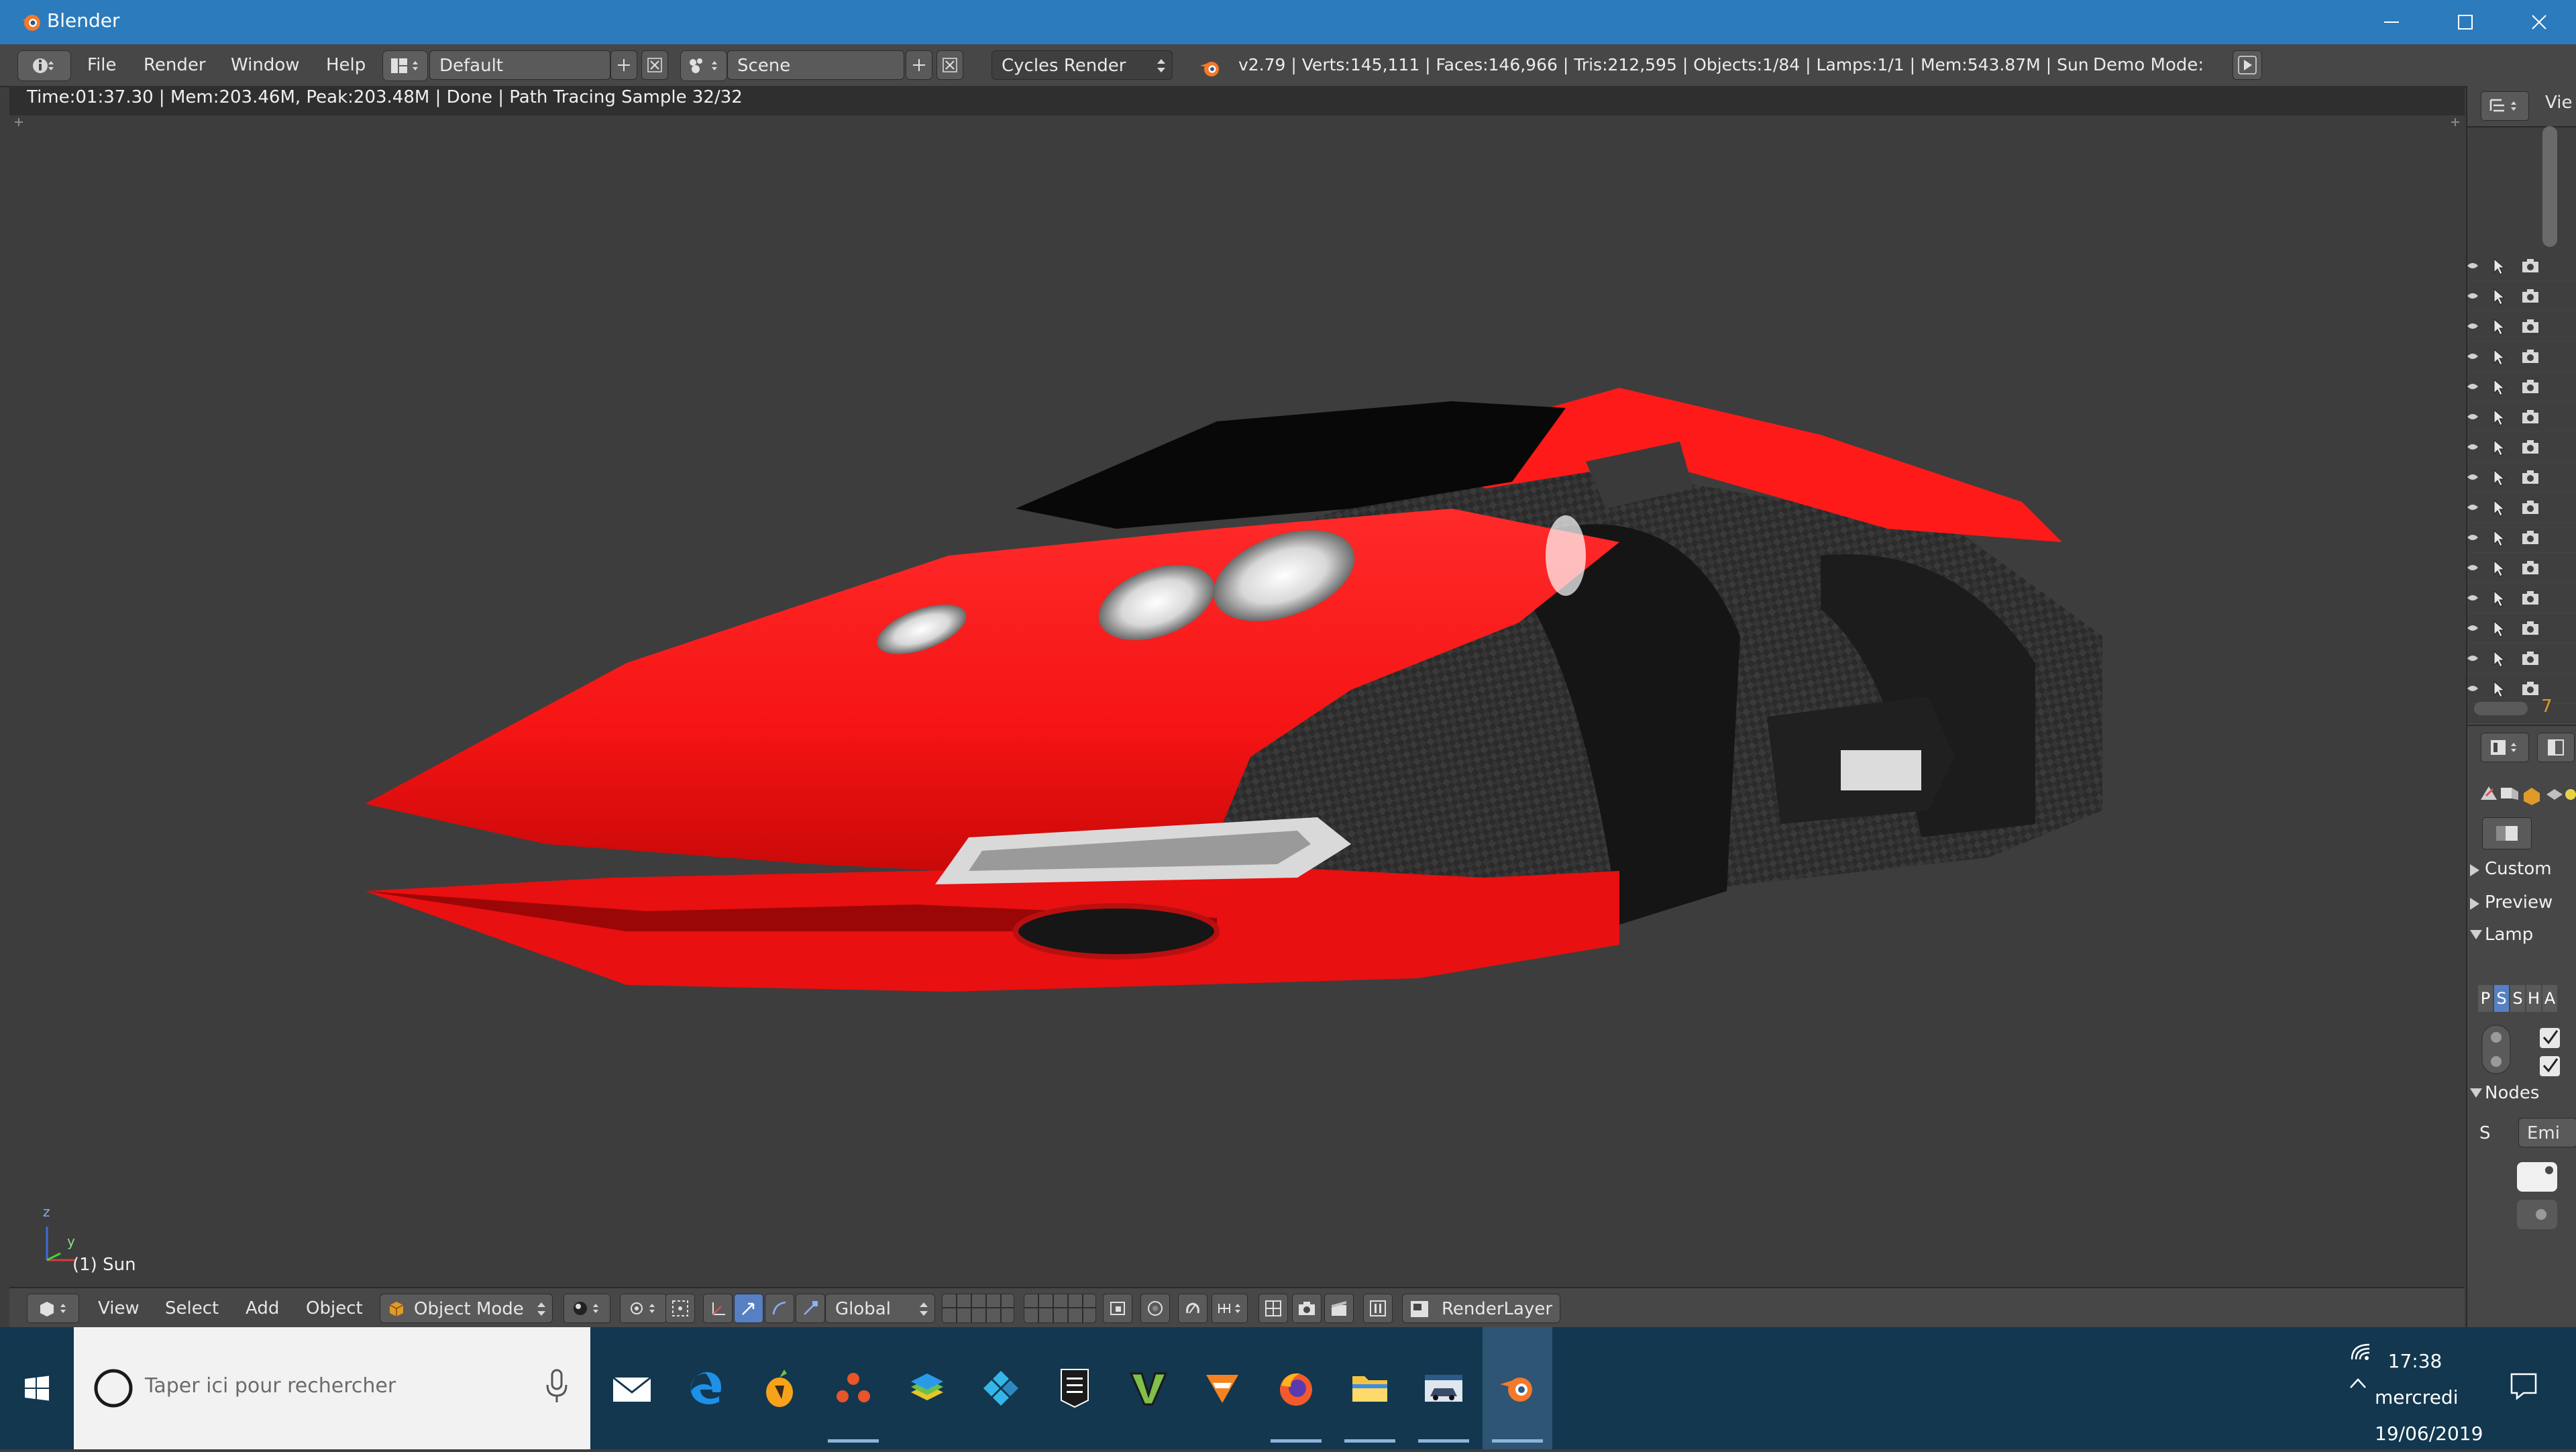  What do you see at coordinates (623, 65) in the screenshot?
I see `add-screen-button` at bounding box center [623, 65].